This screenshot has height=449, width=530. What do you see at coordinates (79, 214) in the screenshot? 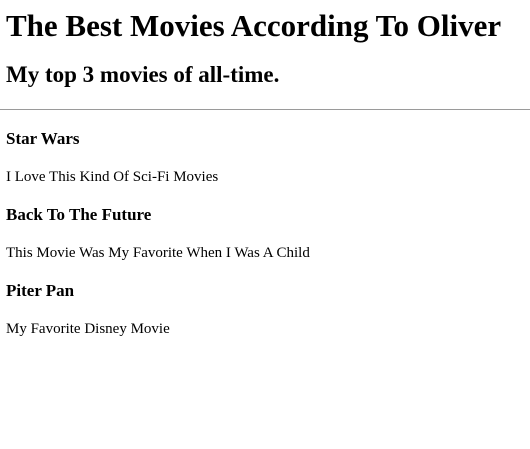
I see `movie-title: Back To The Future` at bounding box center [79, 214].